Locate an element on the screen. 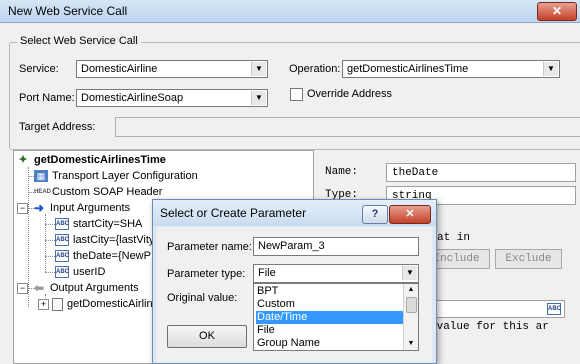 The height and width of the screenshot is (364, 580). in-text: at in is located at coordinates (454, 238).